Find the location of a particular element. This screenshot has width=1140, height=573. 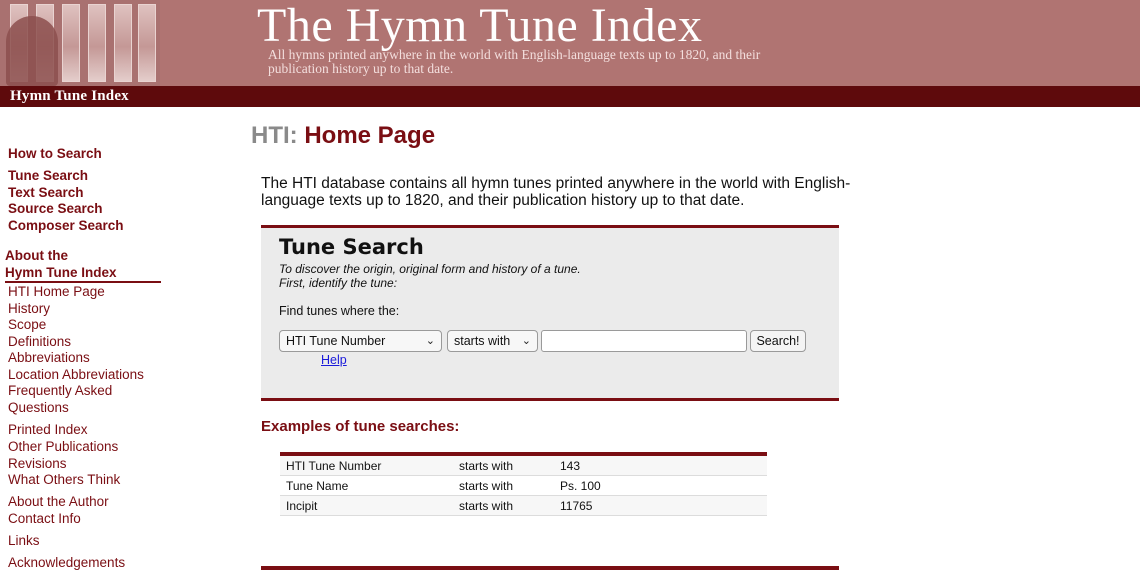

banner-title: The Hymn Tune Index is located at coordinates (480, 26).